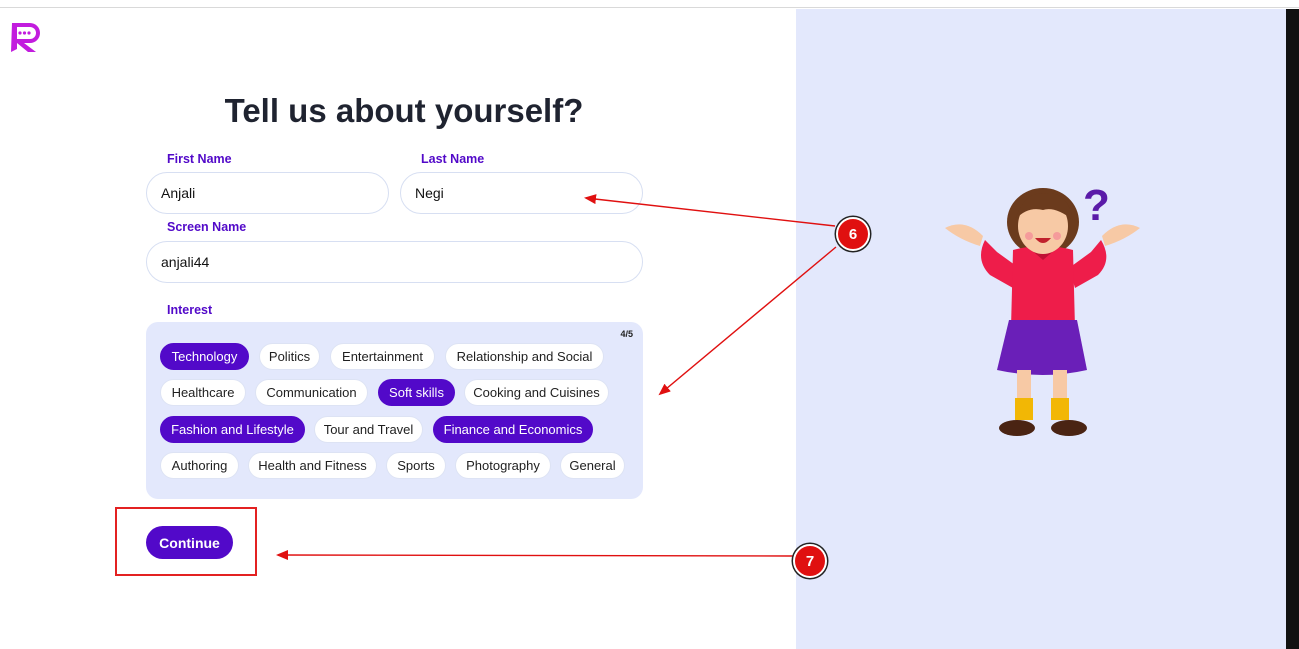 The width and height of the screenshot is (1299, 649). Describe the element at coordinates (312, 465) in the screenshot. I see `interest-chip-health-fitness: Health and Fitness` at that location.